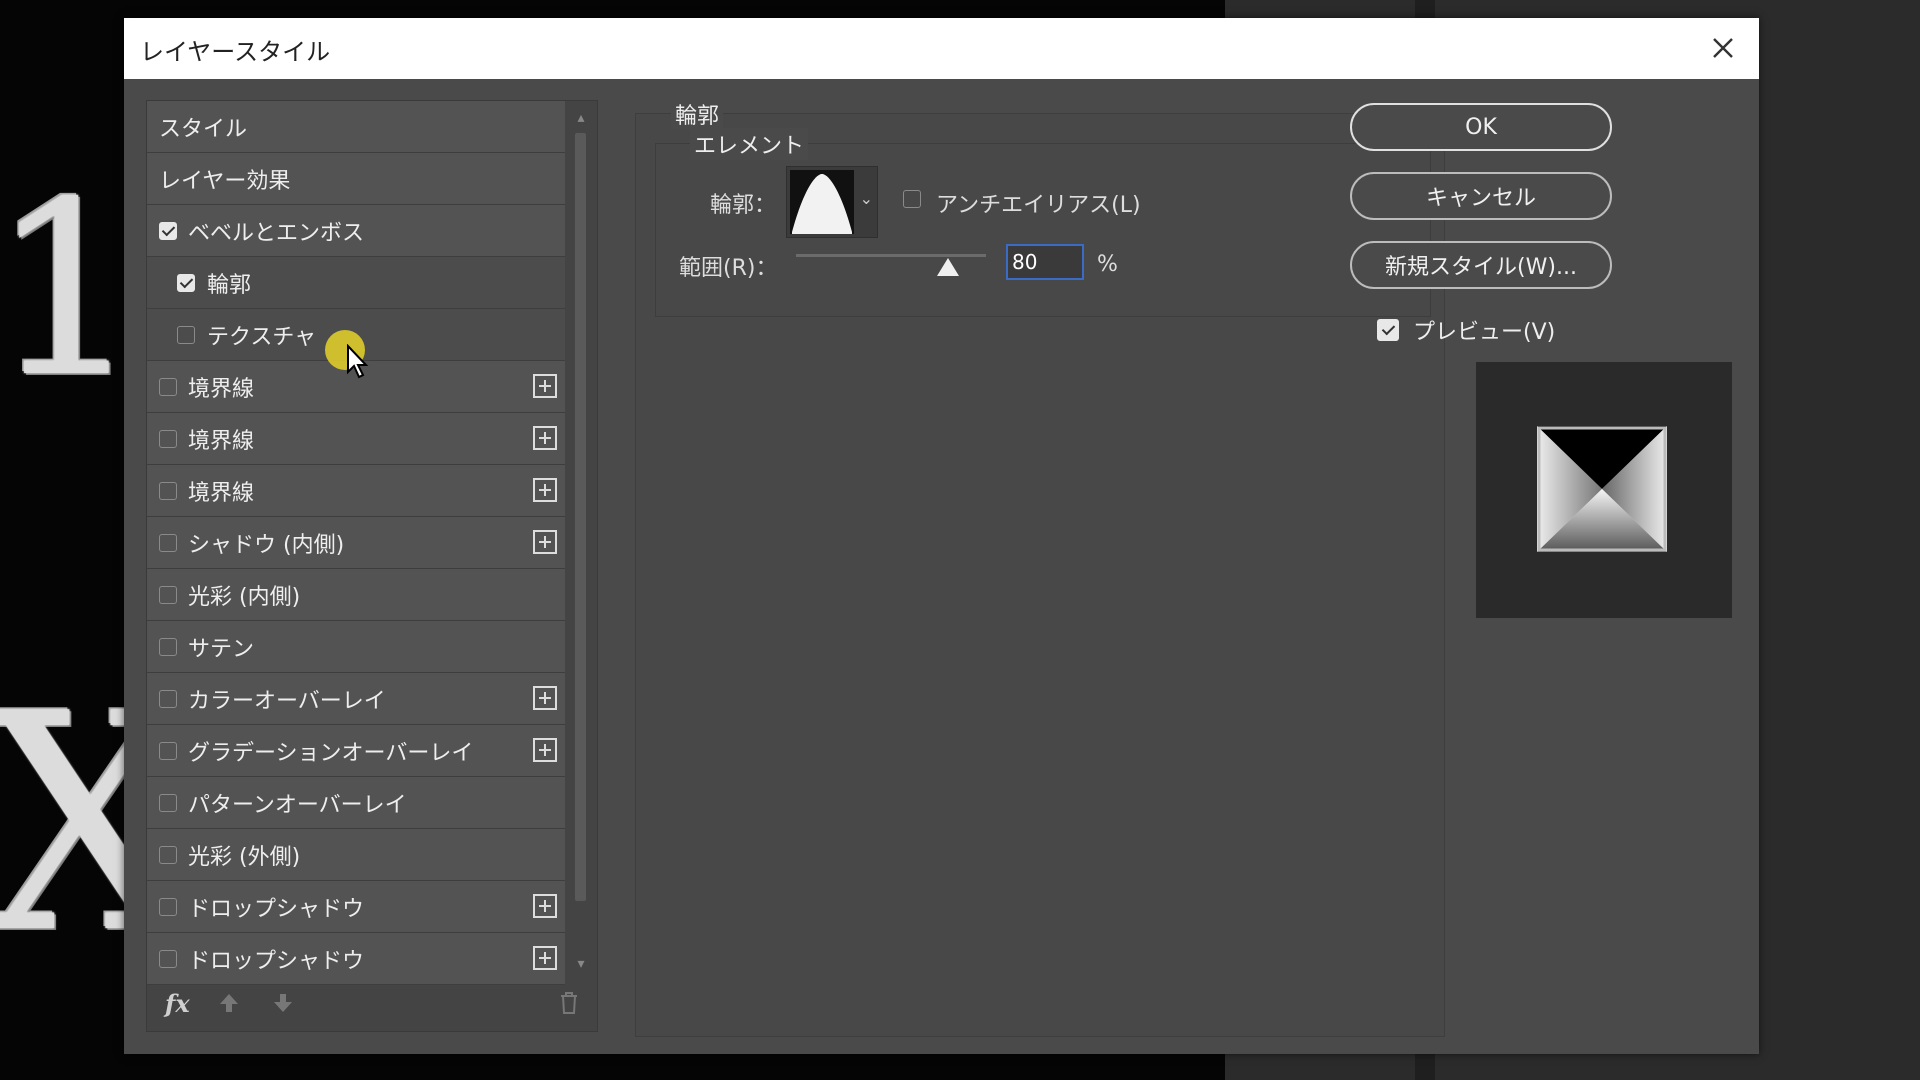 Image resolution: width=1920 pixels, height=1080 pixels. I want to click on fx-icon: fx, so click(177, 1003).